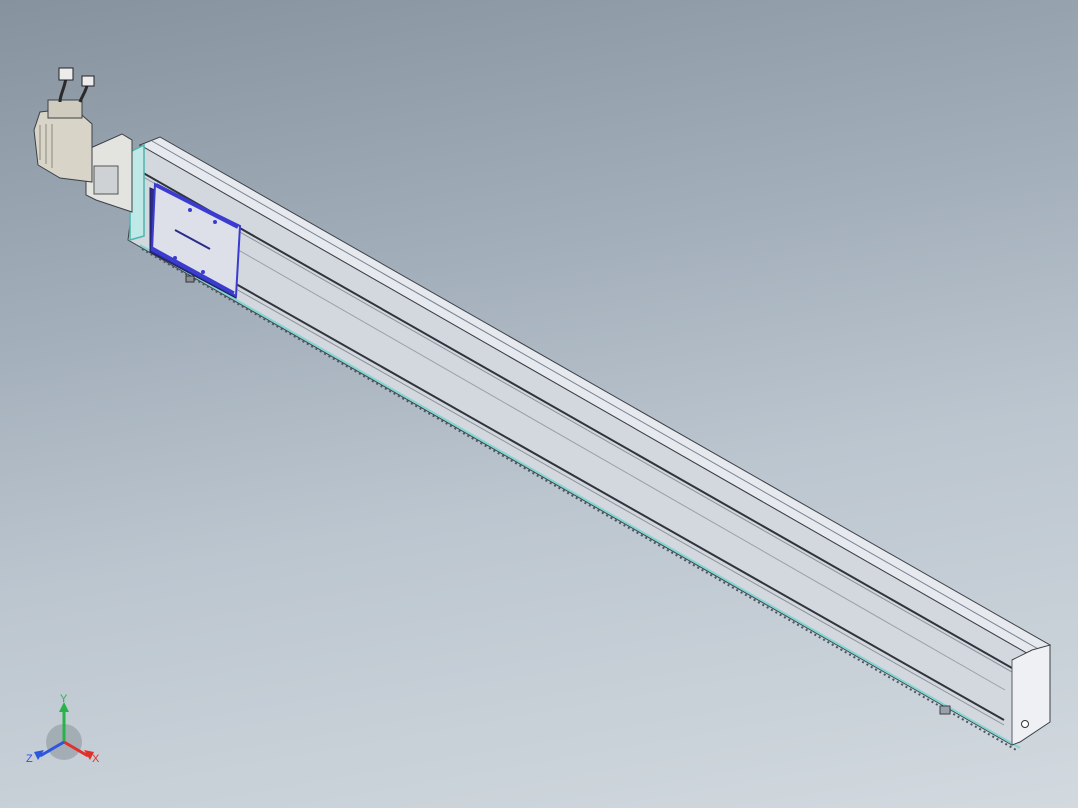 This screenshot has height=808, width=1078. I want to click on triad-x-label: X, so click(96, 759).